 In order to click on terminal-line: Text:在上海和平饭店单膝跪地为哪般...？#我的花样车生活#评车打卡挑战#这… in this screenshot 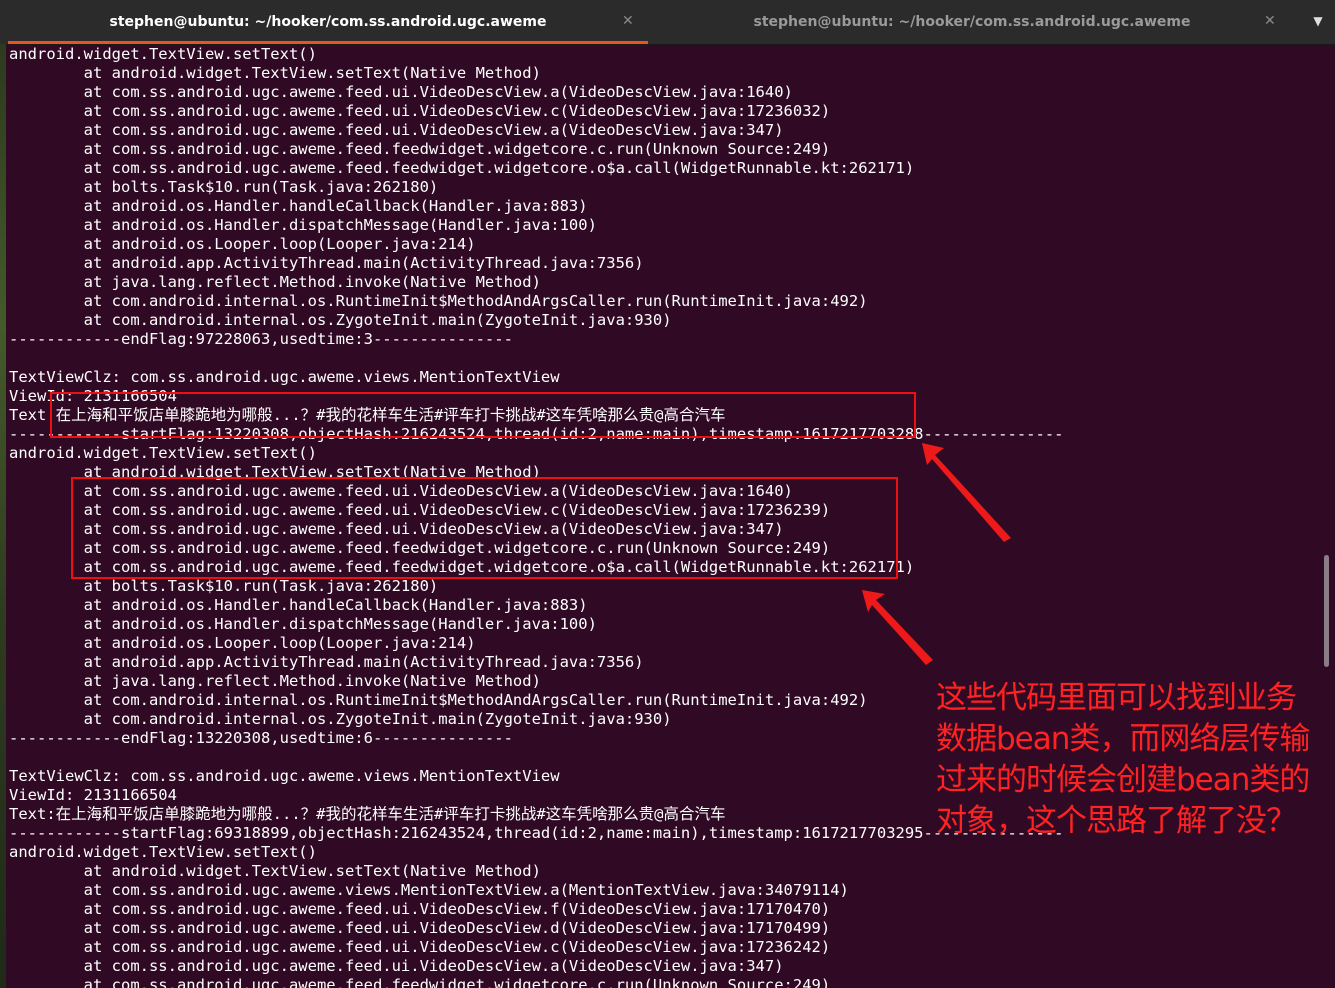, I will do `click(367, 415)`.